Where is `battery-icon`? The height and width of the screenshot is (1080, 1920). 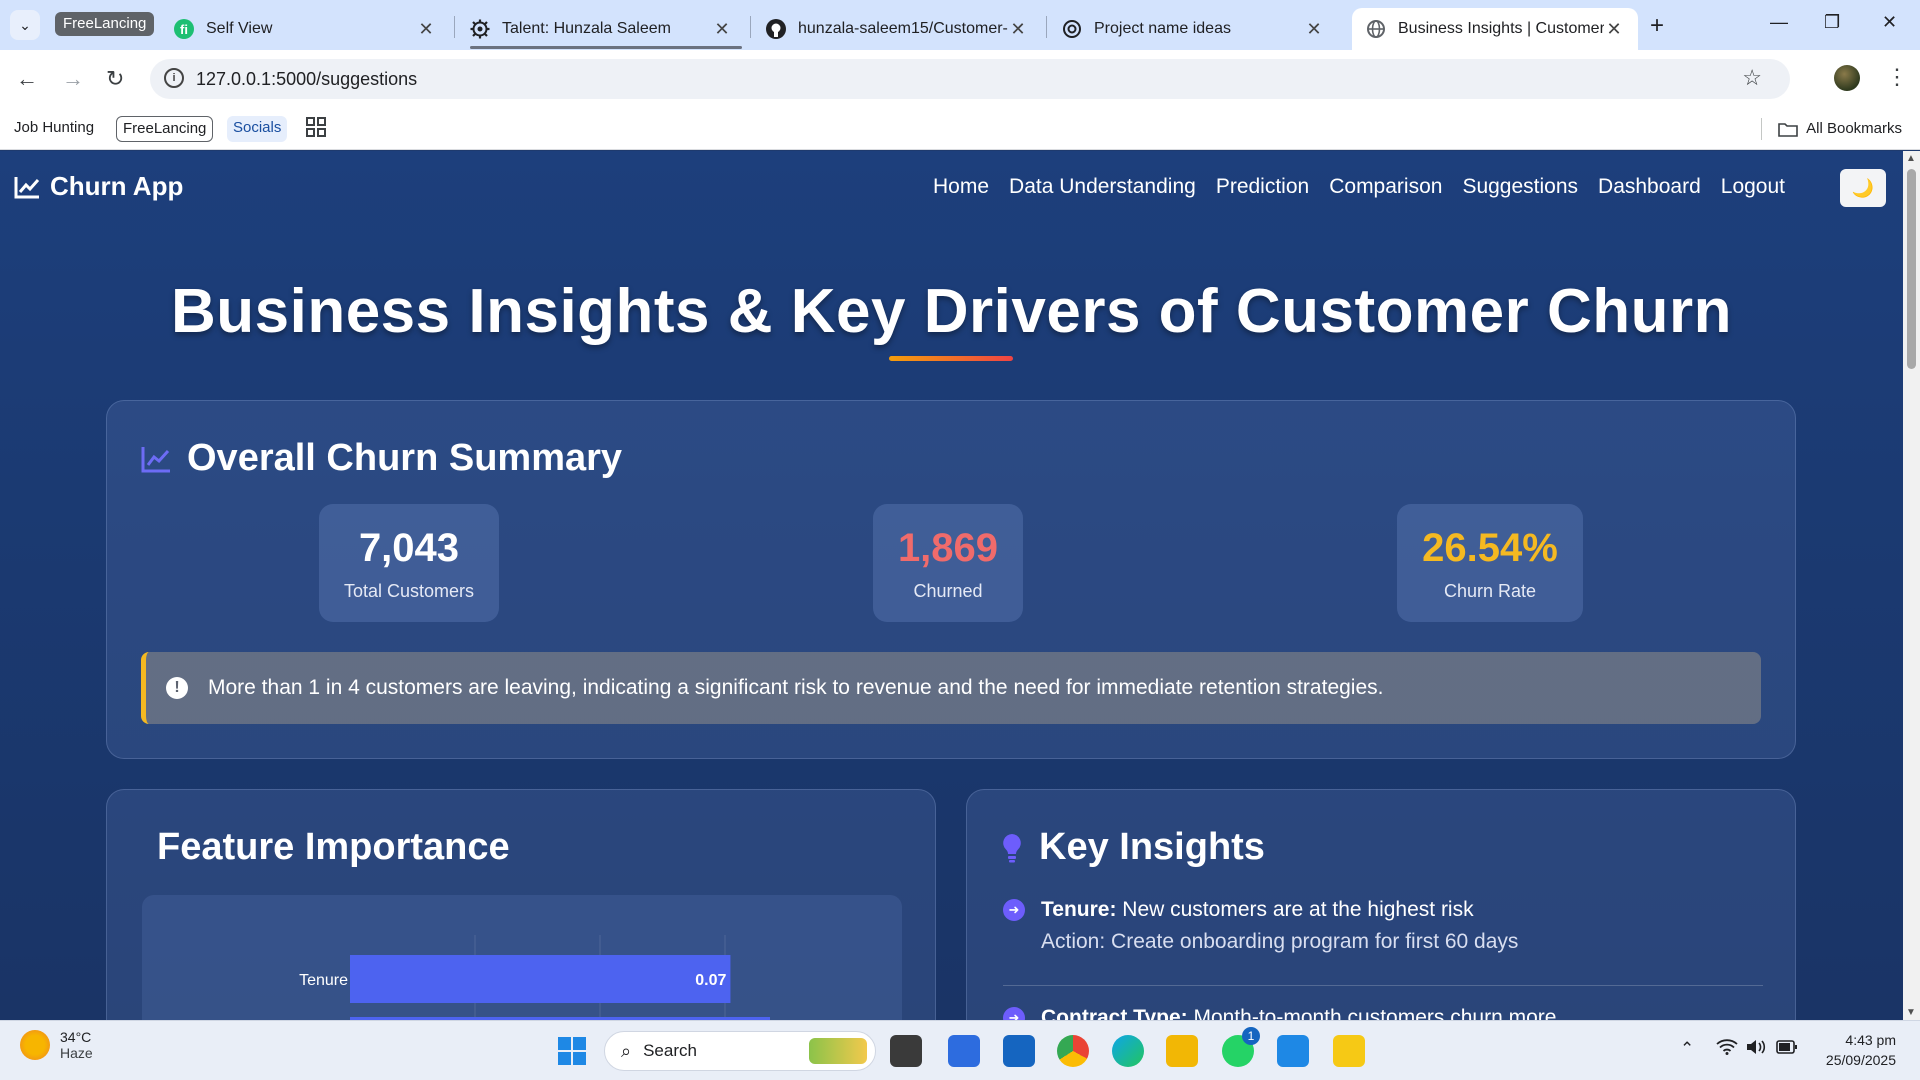 battery-icon is located at coordinates (1787, 1049).